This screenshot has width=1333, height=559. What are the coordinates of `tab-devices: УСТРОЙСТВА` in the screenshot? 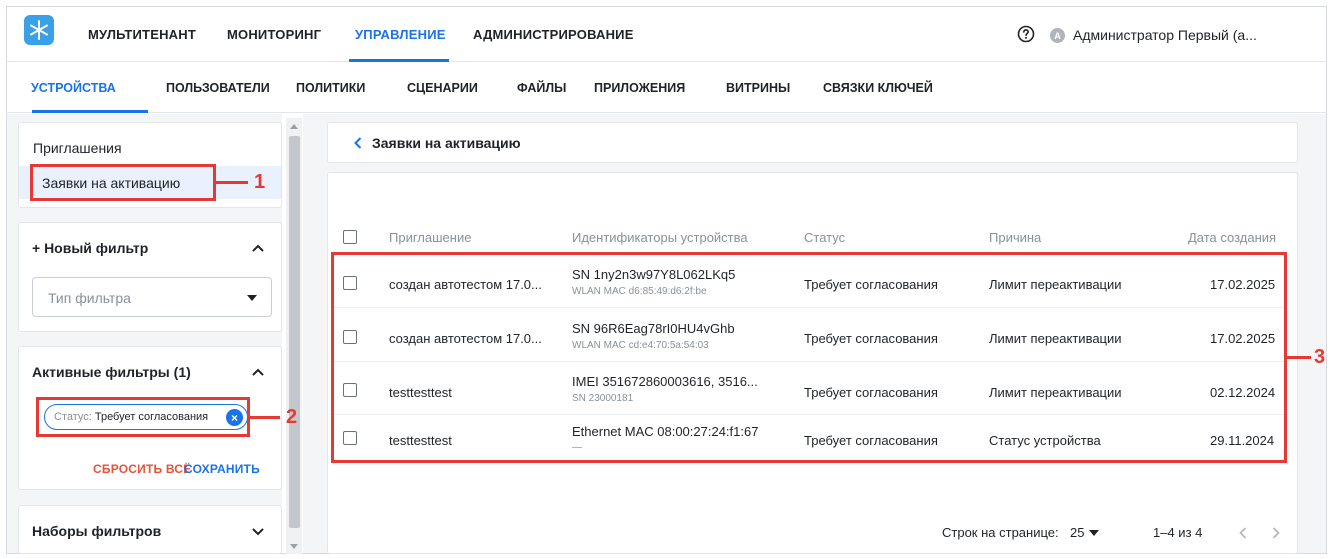 It's located at (73, 88).